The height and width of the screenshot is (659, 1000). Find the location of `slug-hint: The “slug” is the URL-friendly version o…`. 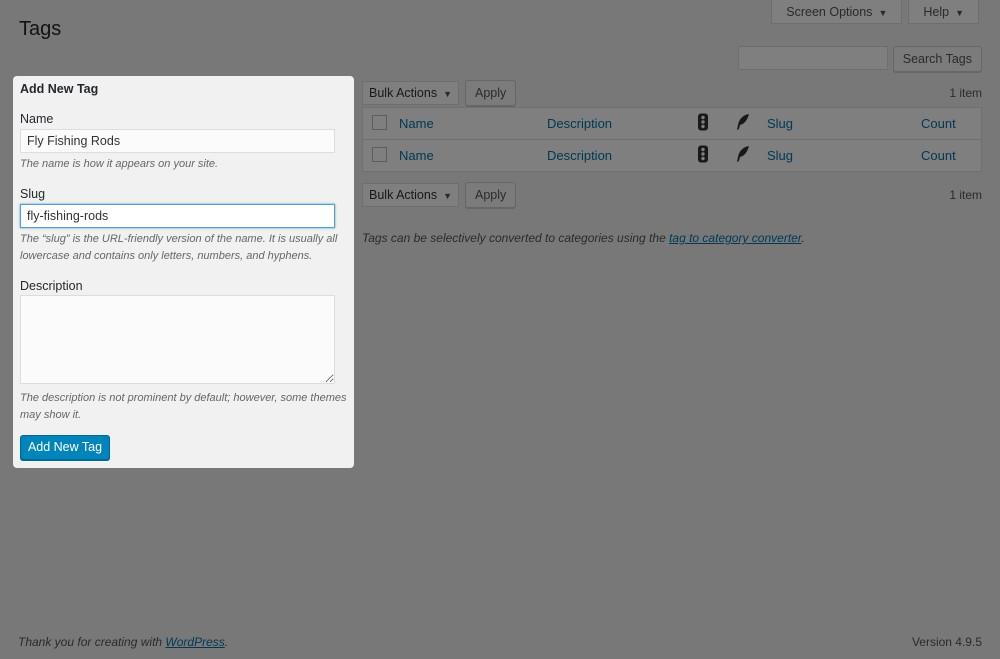

slug-hint: The “slug” is the URL-friendly version o… is located at coordinates (179, 247).